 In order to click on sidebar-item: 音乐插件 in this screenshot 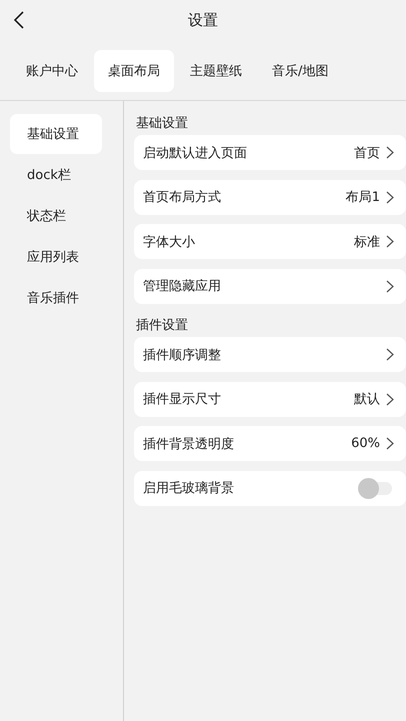, I will do `click(56, 298)`.